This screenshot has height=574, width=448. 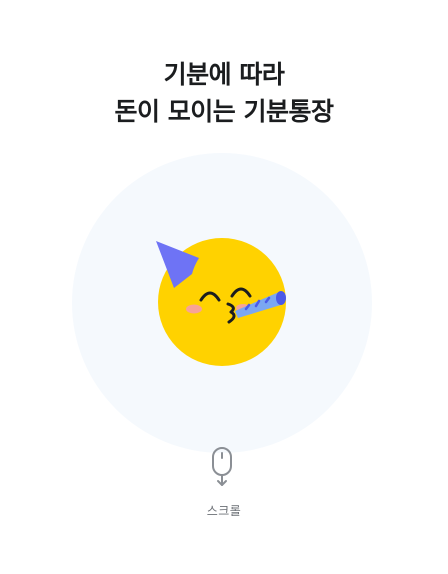 What do you see at coordinates (194, 309) in the screenshot?
I see `left-blush` at bounding box center [194, 309].